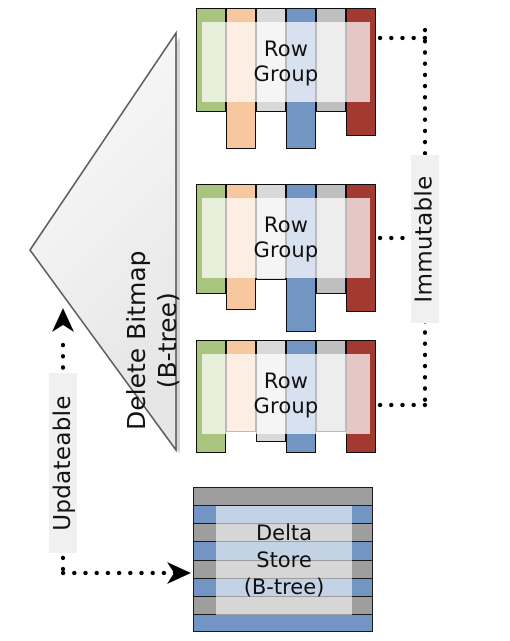 This screenshot has height=641, width=510. Describe the element at coordinates (167, 340) in the screenshot. I see `delete-bitmap-label-line2: (B-tree)` at that location.